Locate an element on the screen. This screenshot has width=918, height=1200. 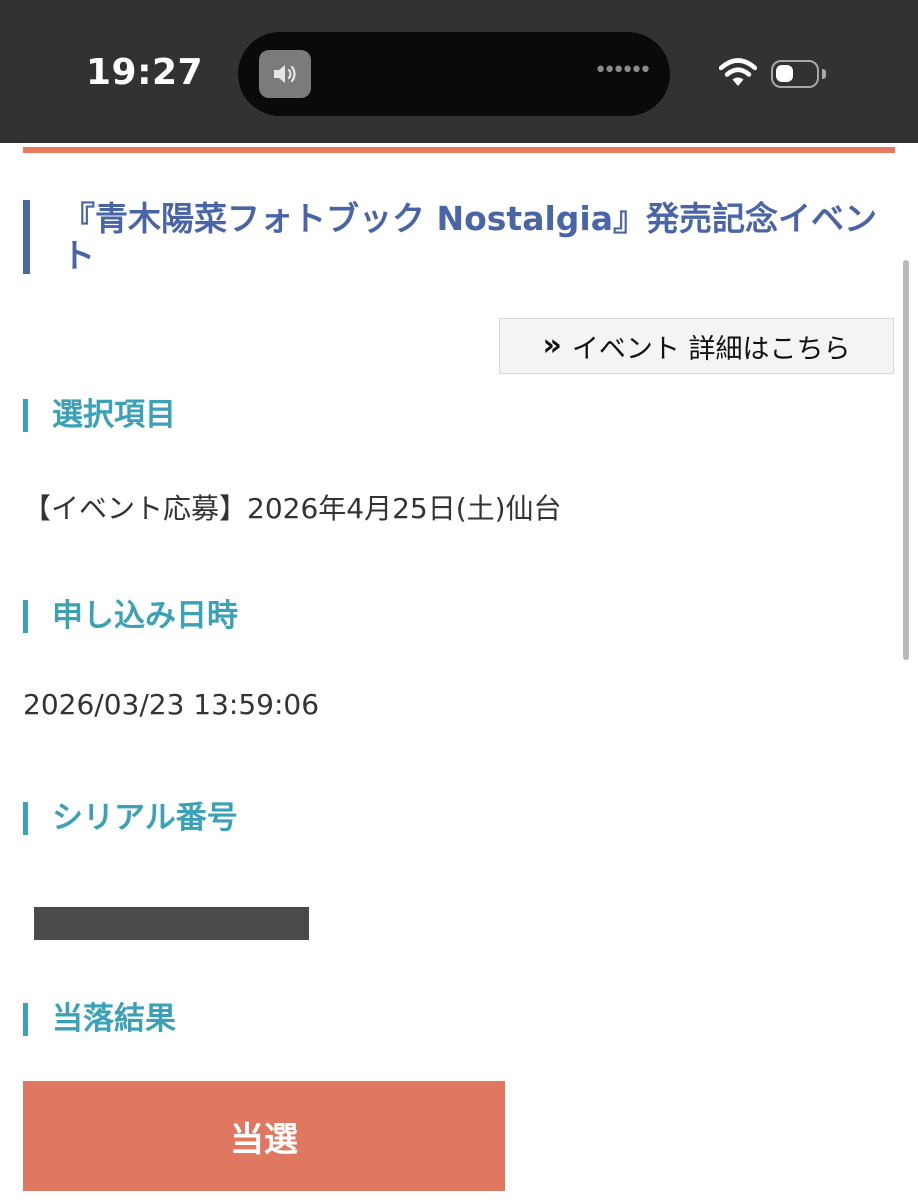
island-activity-dots: •••••• is located at coordinates (623, 70).